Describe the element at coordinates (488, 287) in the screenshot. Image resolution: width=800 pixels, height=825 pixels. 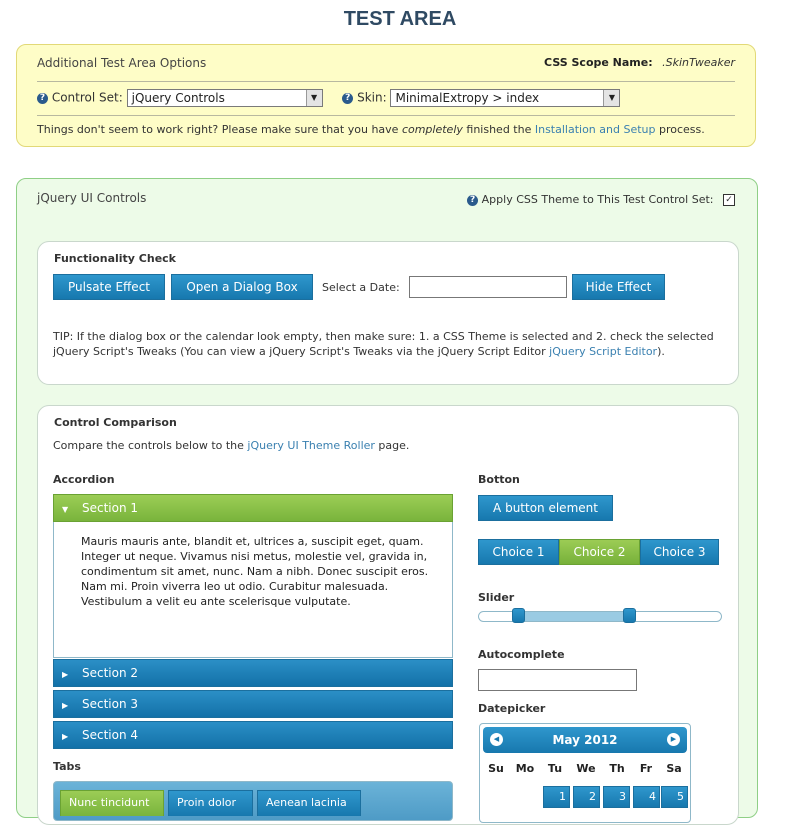
I see `date-input` at that location.